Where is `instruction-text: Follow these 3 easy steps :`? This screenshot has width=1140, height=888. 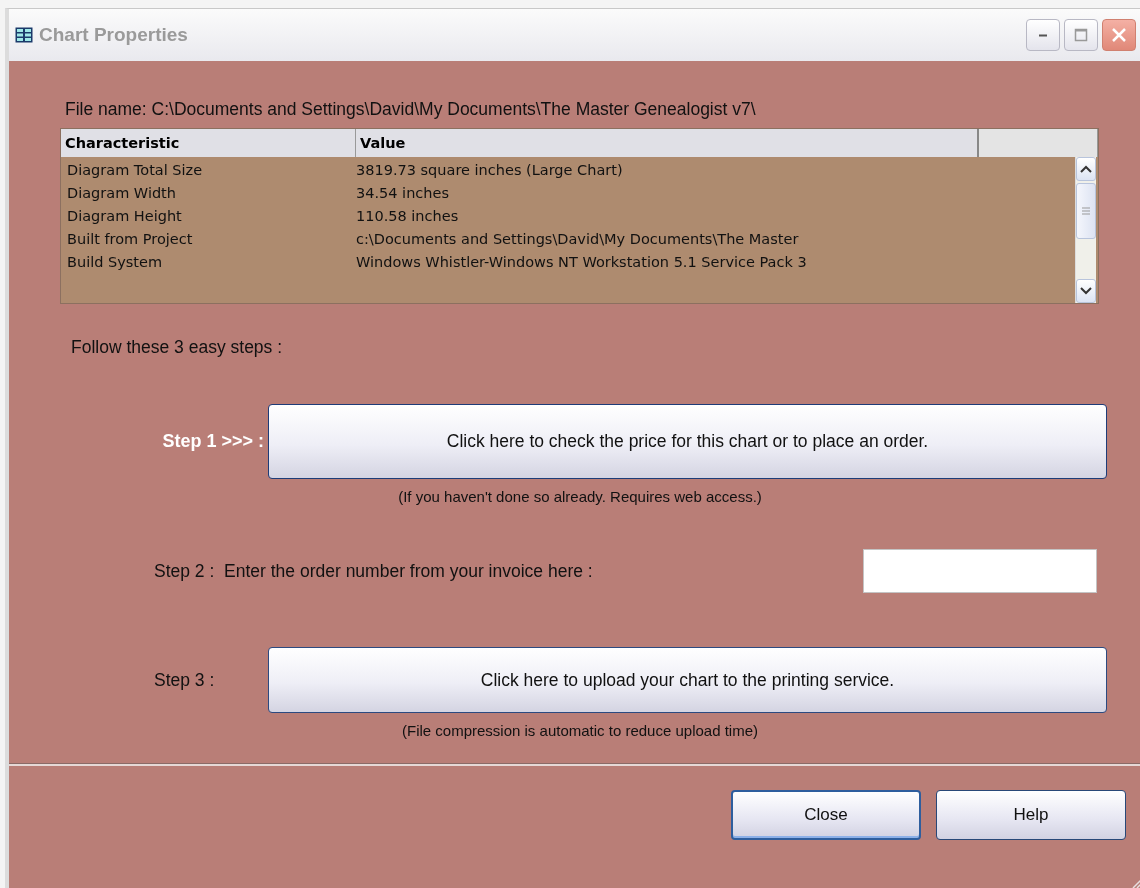
instruction-text: Follow these 3 easy steps : is located at coordinates (177, 347).